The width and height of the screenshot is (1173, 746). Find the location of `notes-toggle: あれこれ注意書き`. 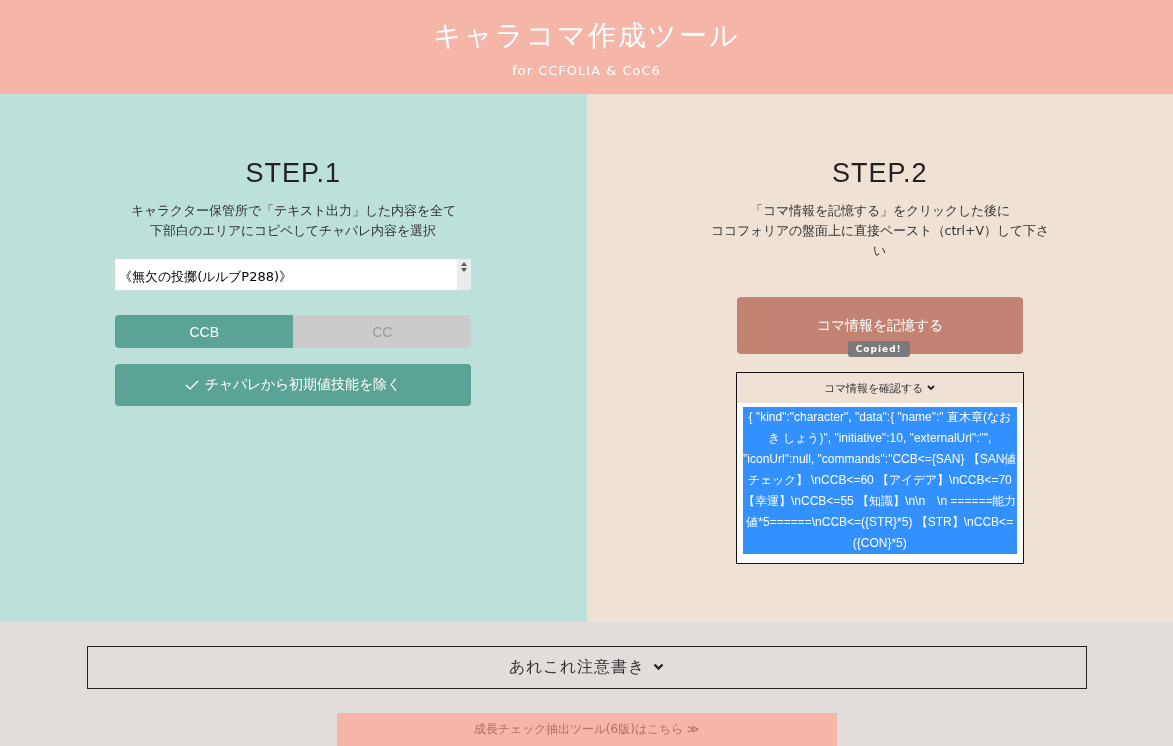

notes-toggle: あれこれ注意書き is located at coordinates (586, 667).